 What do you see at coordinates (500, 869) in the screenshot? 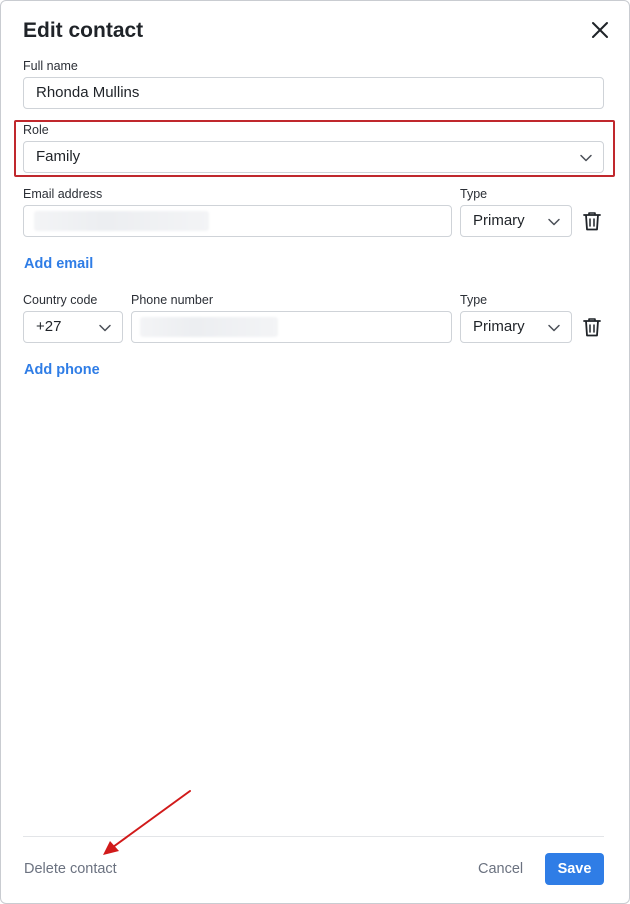
I see `cancel-button: Cancel` at bounding box center [500, 869].